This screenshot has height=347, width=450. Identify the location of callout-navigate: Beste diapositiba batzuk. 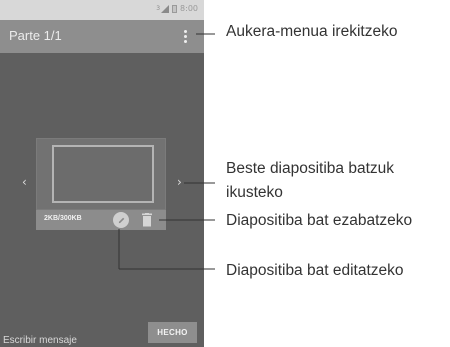
(310, 168).